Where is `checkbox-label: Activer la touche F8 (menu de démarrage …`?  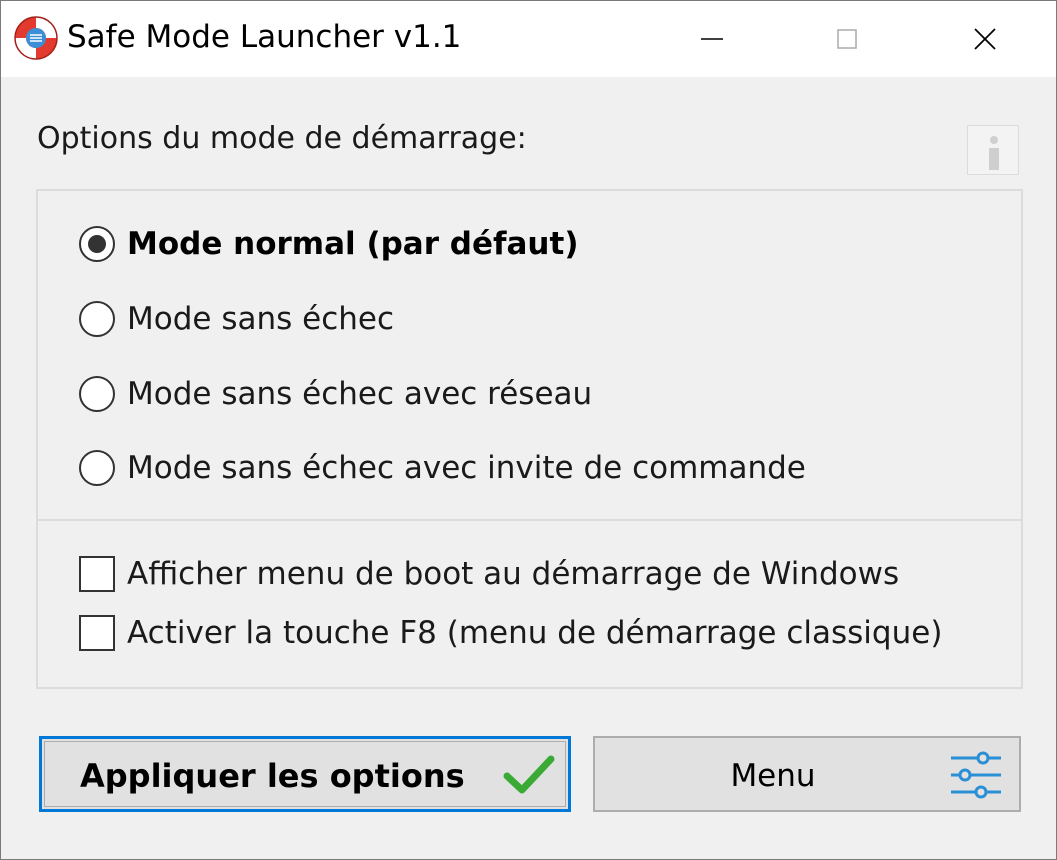 checkbox-label: Activer la touche F8 (menu de démarrage … is located at coordinates (535, 633).